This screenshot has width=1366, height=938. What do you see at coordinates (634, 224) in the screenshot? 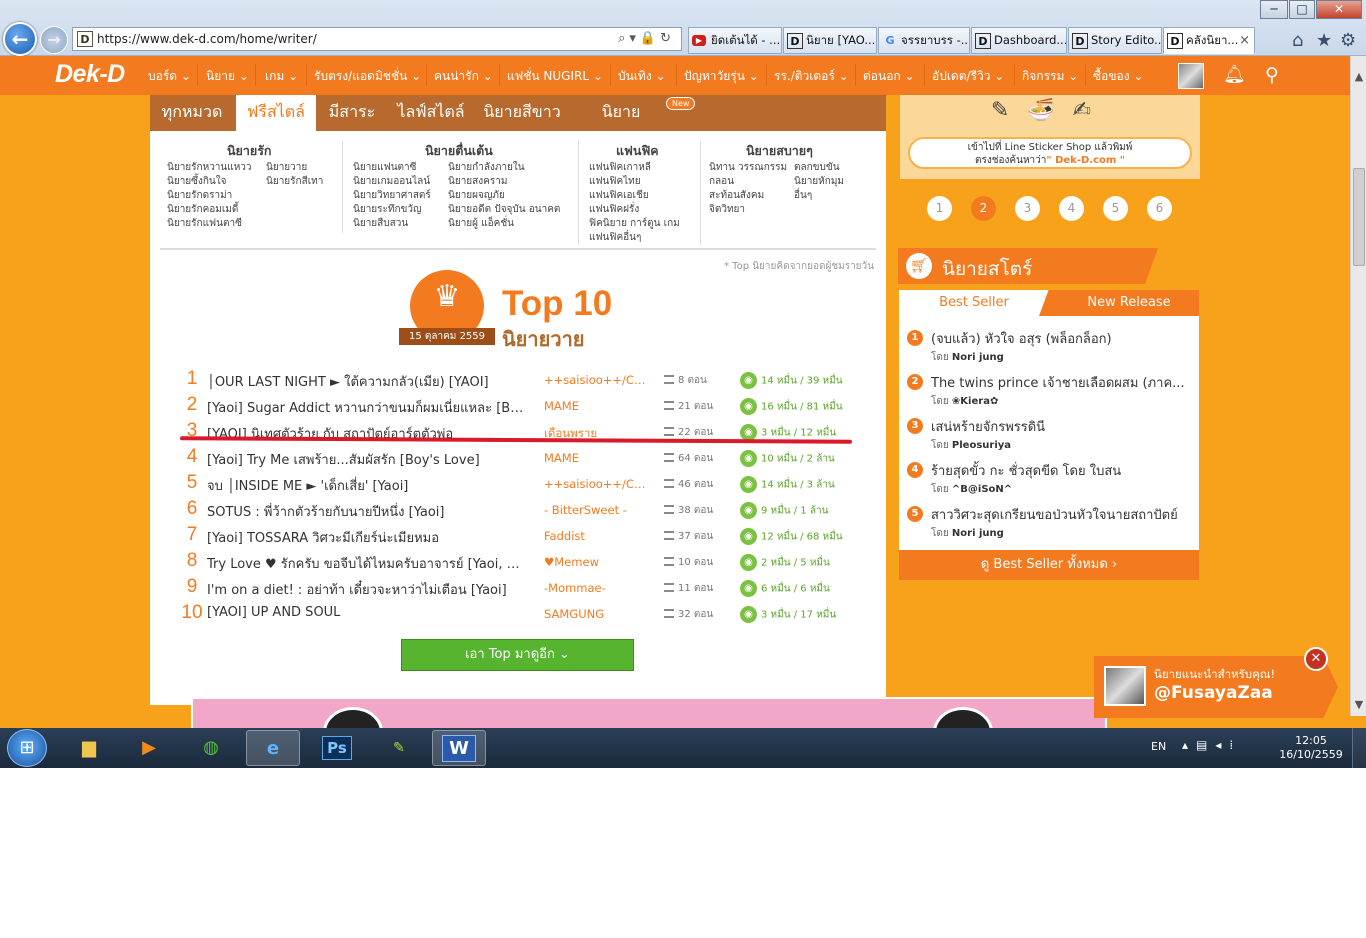
I see `genre-link: ฟิคนิยาย การ์ตูน เกม` at bounding box center [634, 224].